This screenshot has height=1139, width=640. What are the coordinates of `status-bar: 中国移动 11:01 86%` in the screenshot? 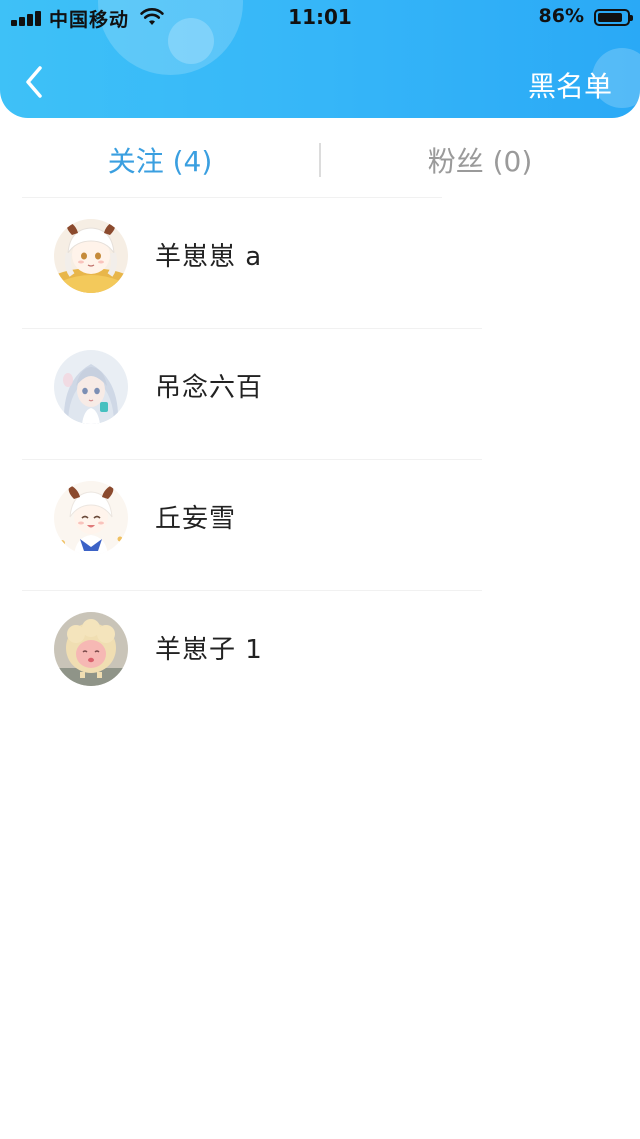 It's located at (320, 18).